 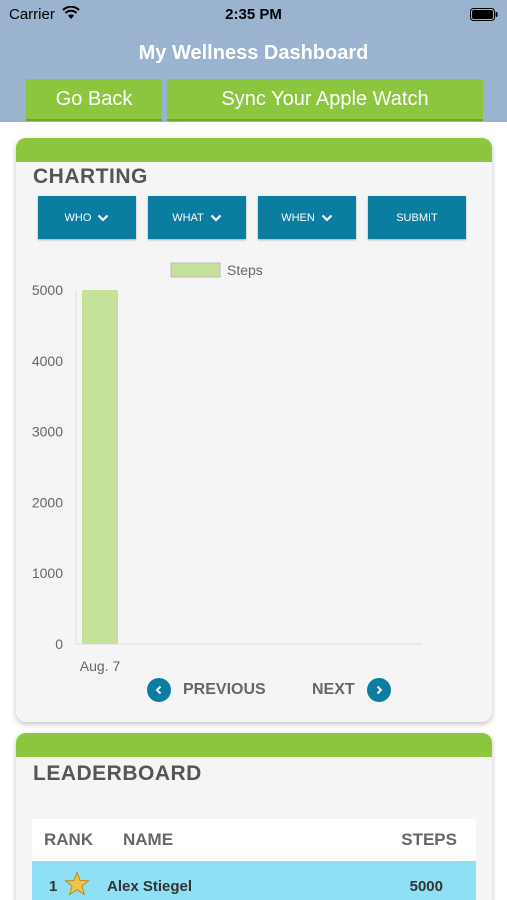 I want to click on steps-cell: 5000, so click(x=426, y=886).